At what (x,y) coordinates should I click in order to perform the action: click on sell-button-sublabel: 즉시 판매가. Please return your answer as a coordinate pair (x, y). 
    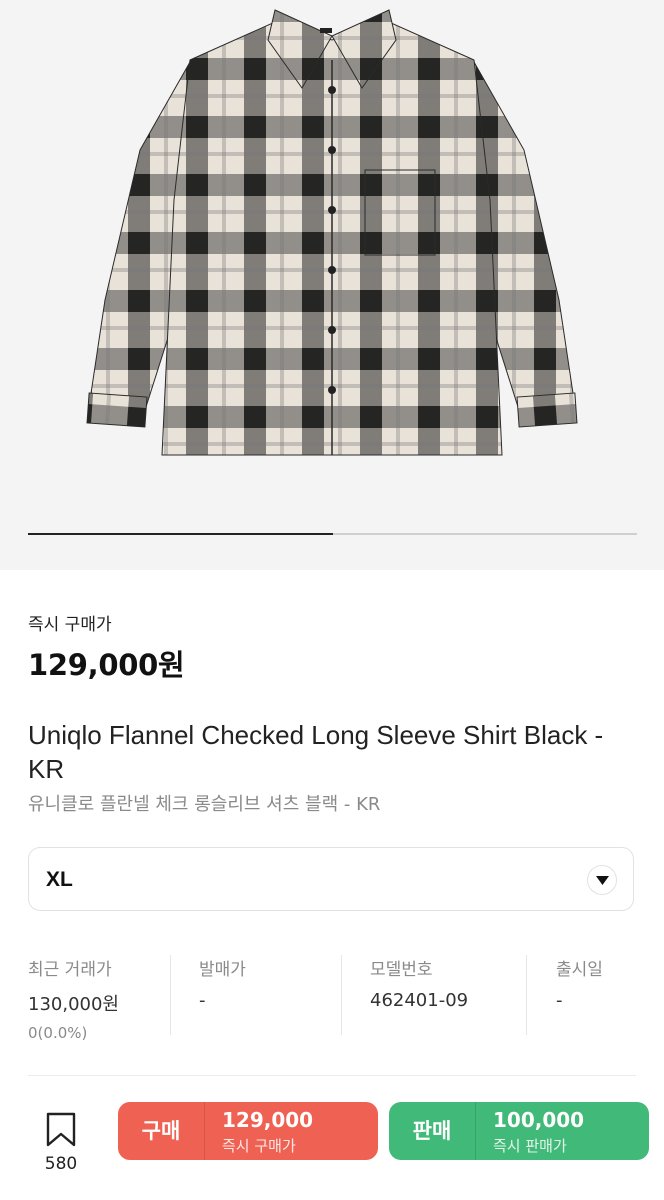
    Looking at the image, I should click on (530, 1146).